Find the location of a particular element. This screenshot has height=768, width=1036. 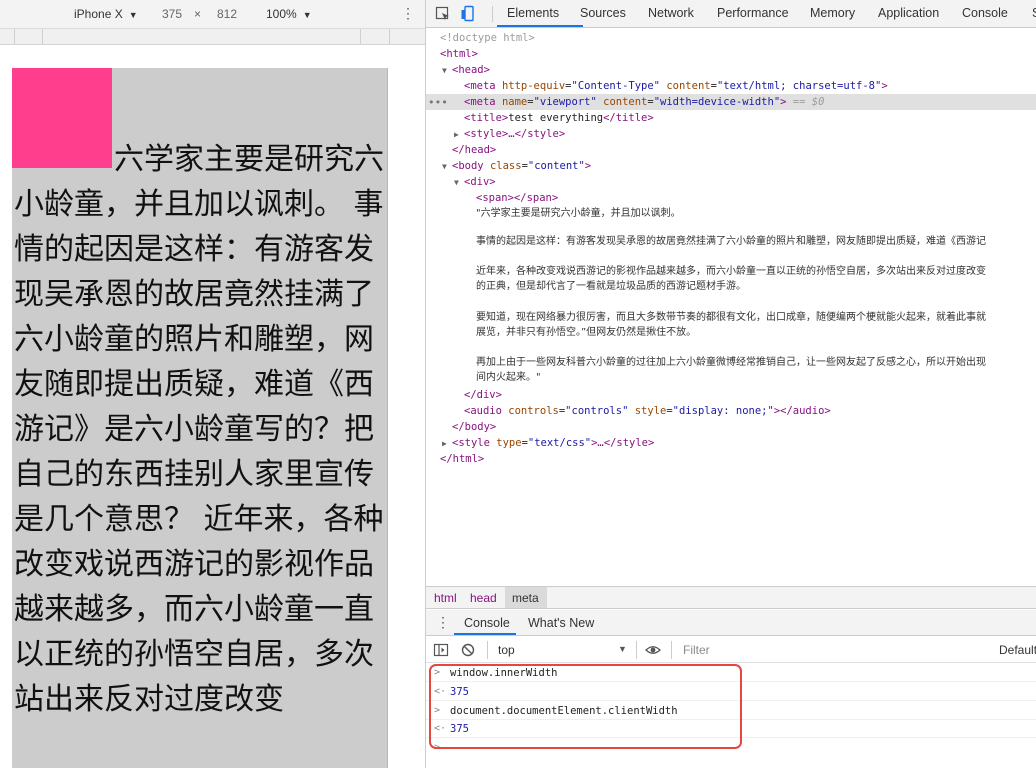

console-result: 375 is located at coordinates (459, 729).